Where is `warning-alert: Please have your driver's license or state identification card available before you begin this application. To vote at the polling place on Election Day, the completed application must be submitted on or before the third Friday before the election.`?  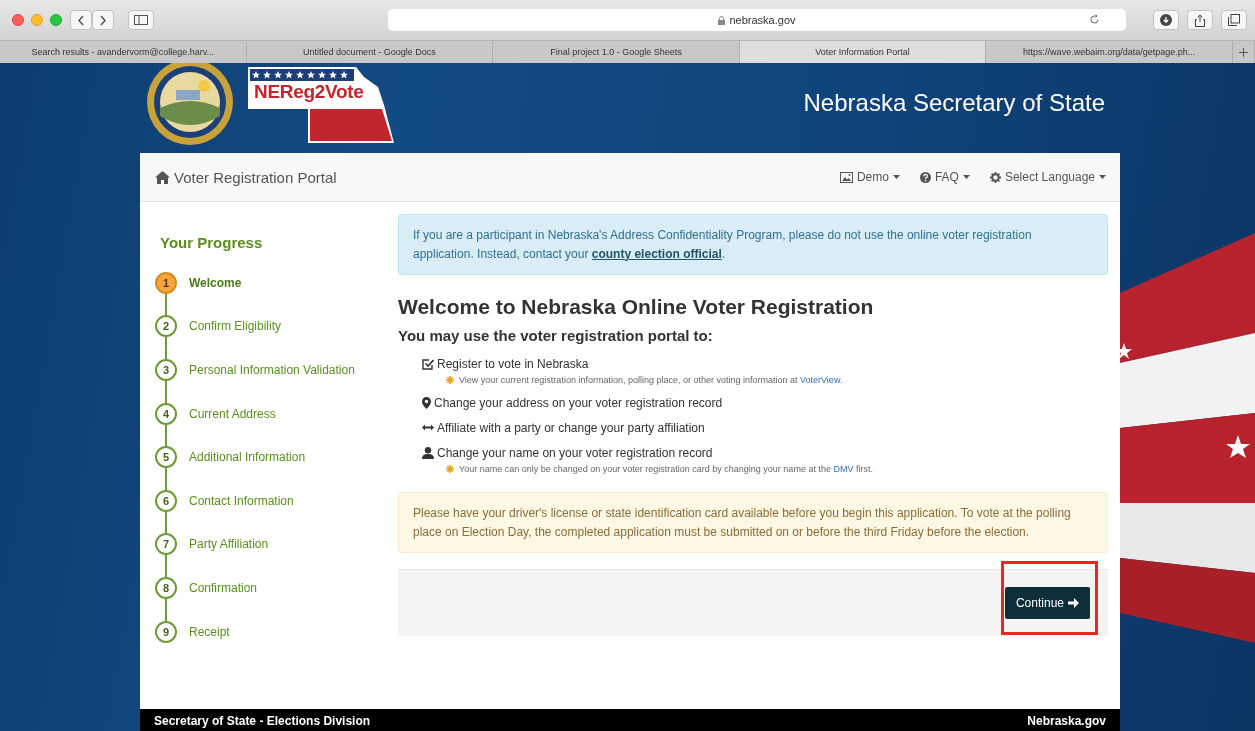 warning-alert: Please have your driver's license or state identification card available before you begin this application. To vote at the polling place on Election Day, the completed application must be submitted on or before the third Friday before the election. is located at coordinates (753, 522).